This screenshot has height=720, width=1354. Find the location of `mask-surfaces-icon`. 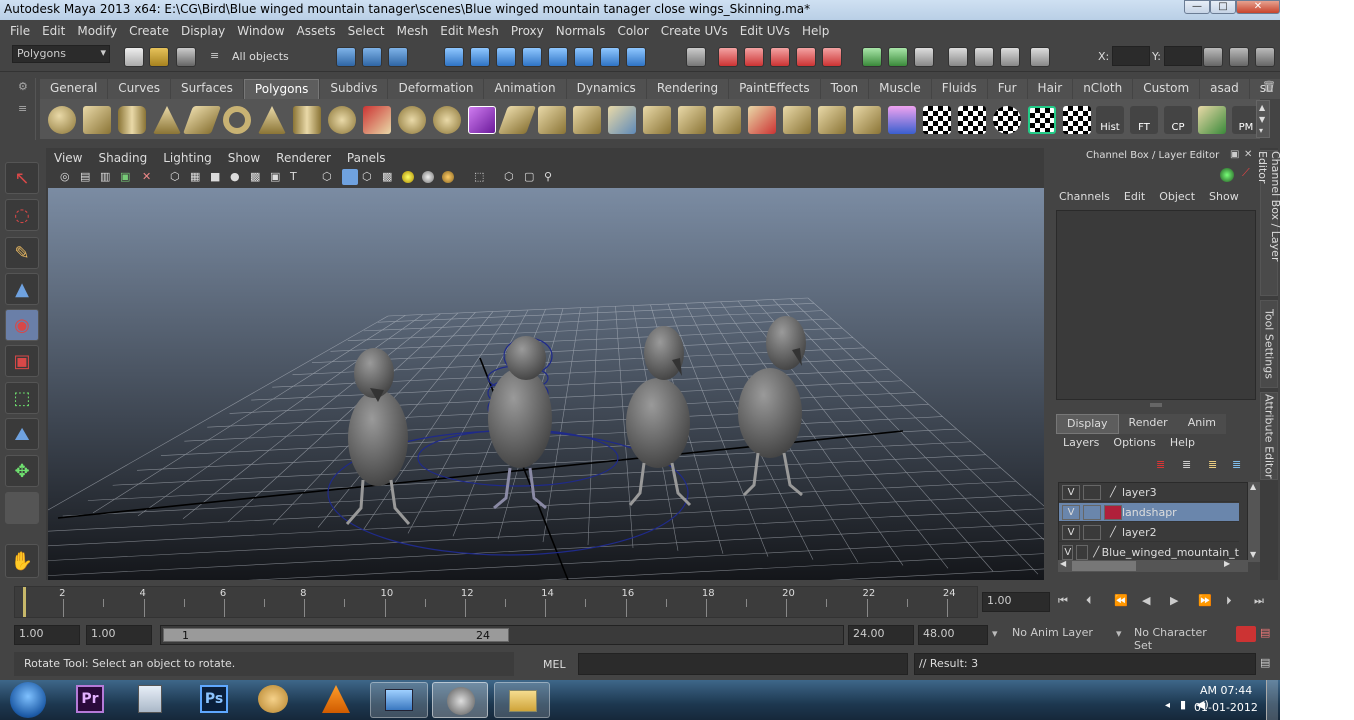

mask-surfaces-icon is located at coordinates (532, 57).